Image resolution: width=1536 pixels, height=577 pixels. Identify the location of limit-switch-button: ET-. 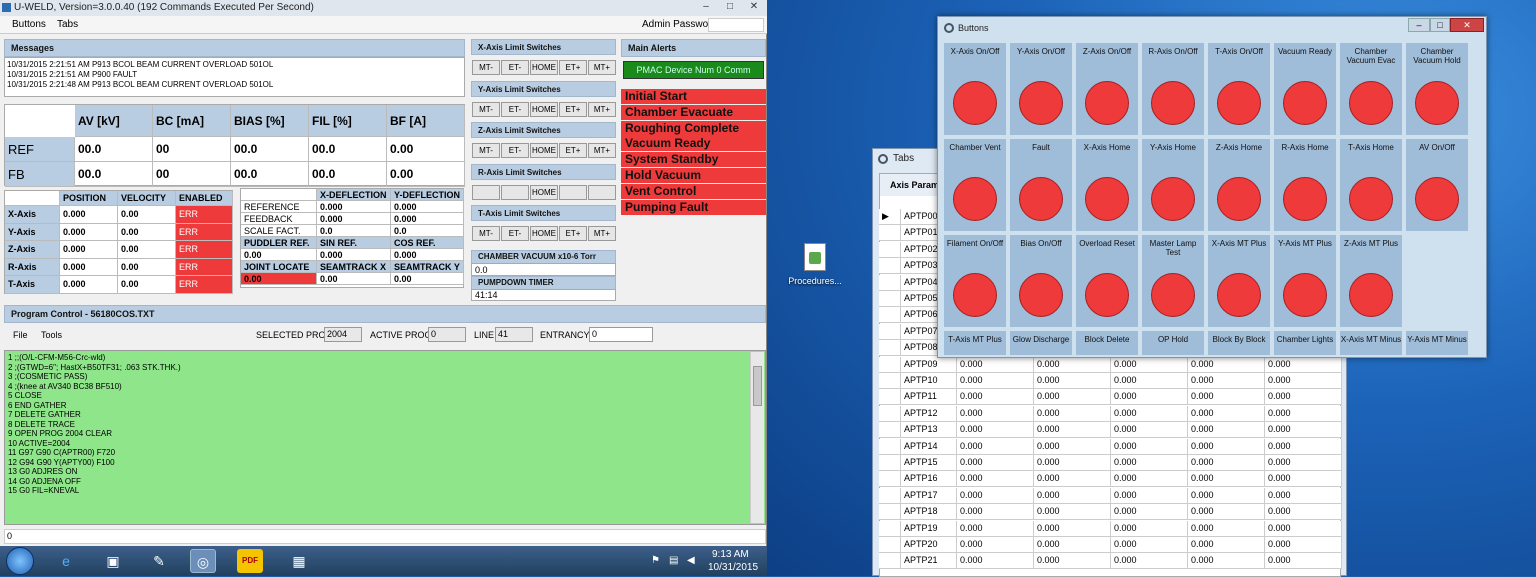
(515, 233).